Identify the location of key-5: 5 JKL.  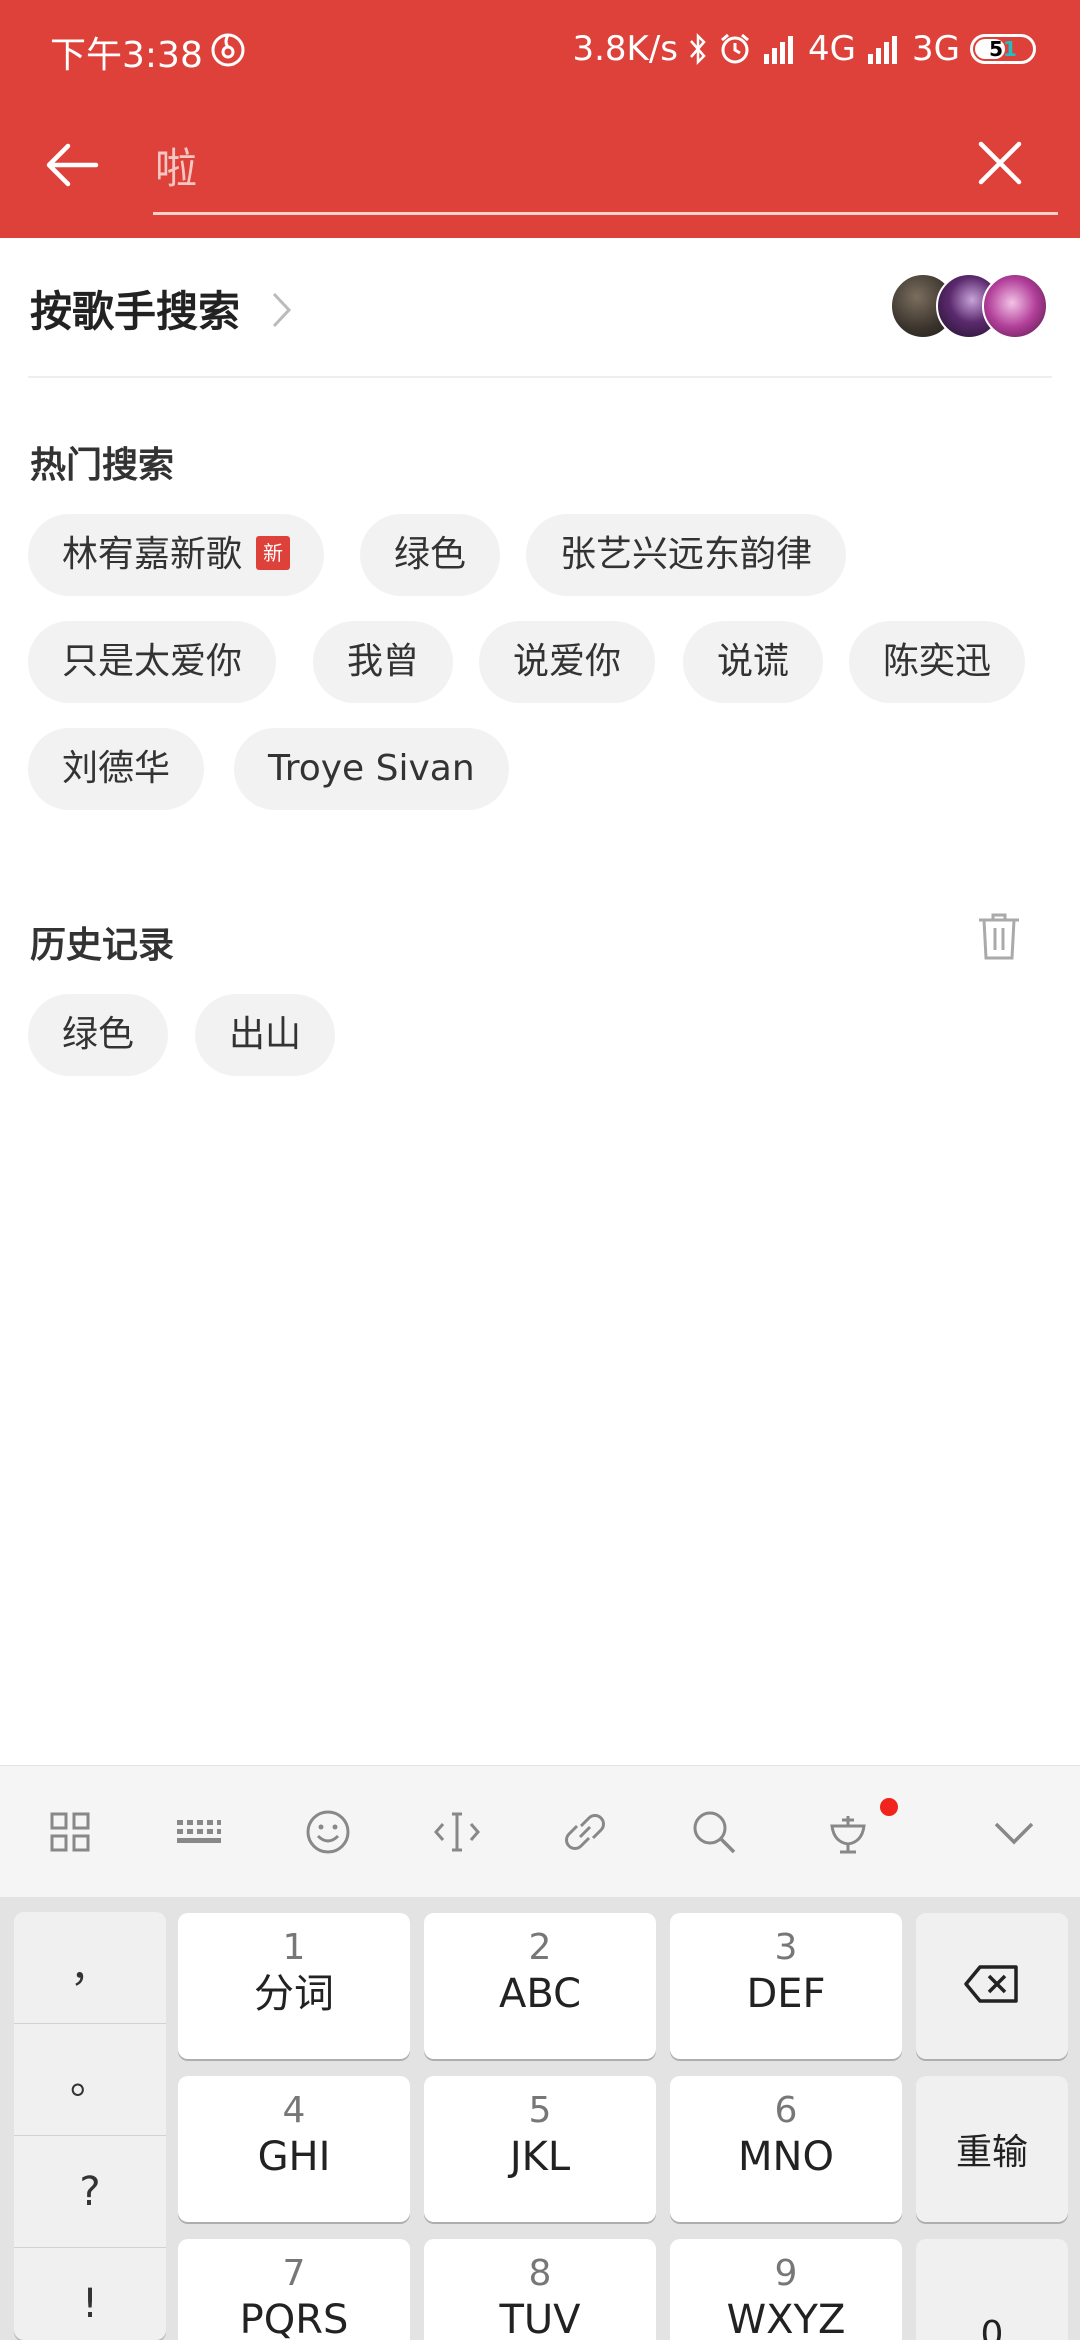
(540, 2149).